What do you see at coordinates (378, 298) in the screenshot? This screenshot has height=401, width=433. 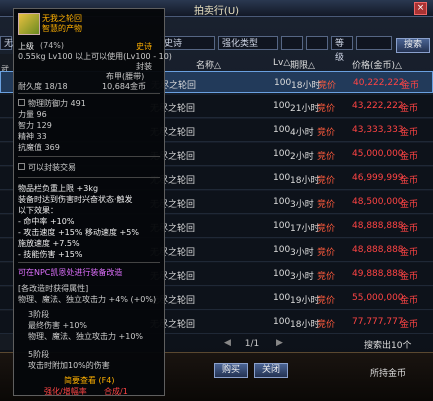 I see `item-price: 55,000,000` at bounding box center [378, 298].